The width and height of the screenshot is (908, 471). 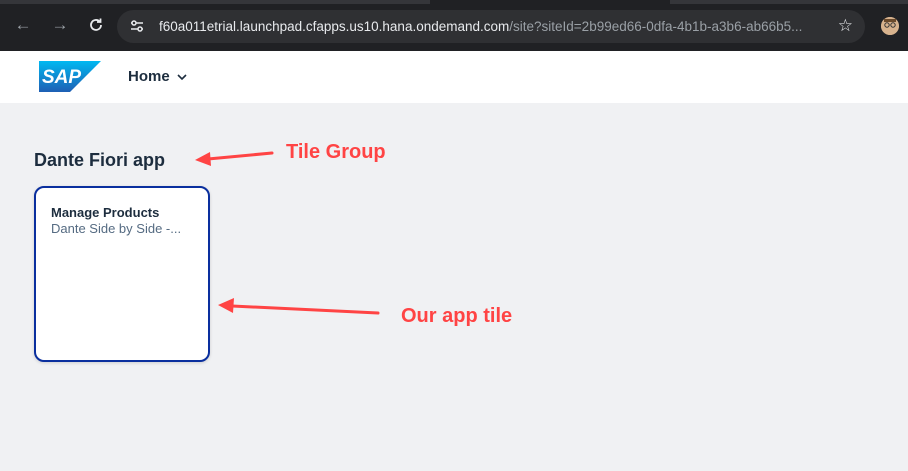 What do you see at coordinates (182, 76) in the screenshot?
I see `chevron-down-icon` at bounding box center [182, 76].